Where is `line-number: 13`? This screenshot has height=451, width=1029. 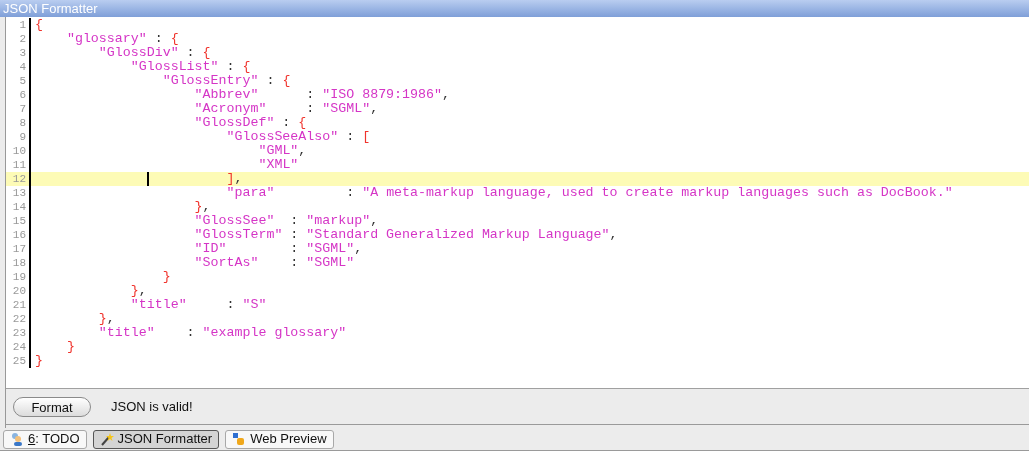 line-number: 13 is located at coordinates (19, 193).